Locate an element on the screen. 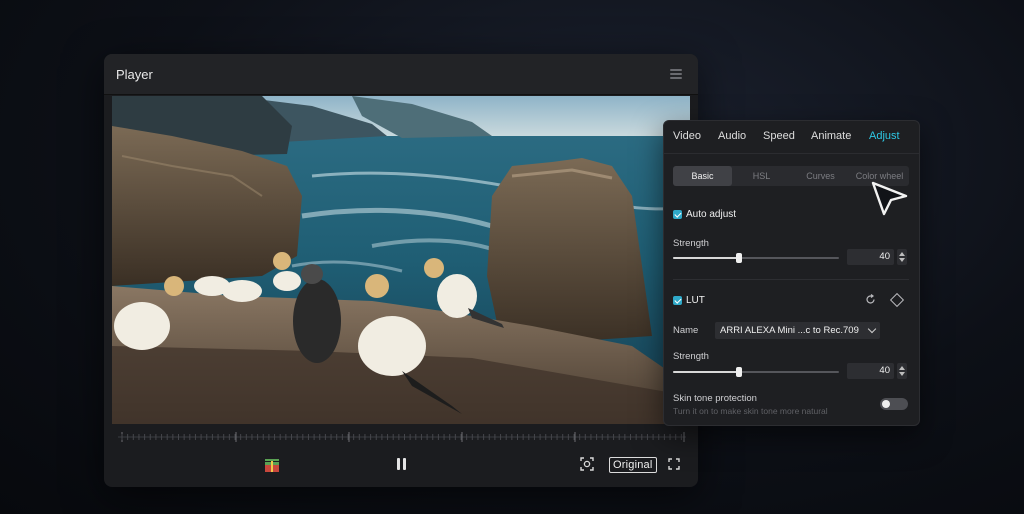 This screenshot has width=1024, height=514. subtab-hsl: HSL is located at coordinates (761, 176).